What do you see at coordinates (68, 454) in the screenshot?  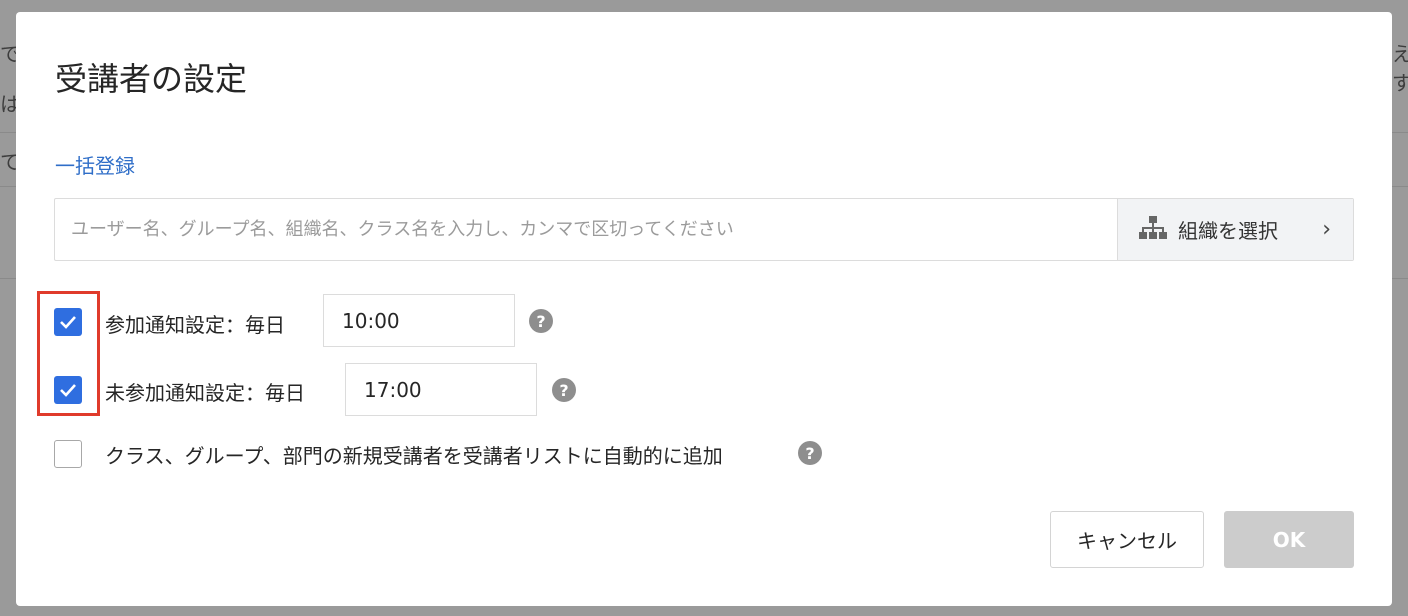 I see `auto-add-attendees-checkbox` at bounding box center [68, 454].